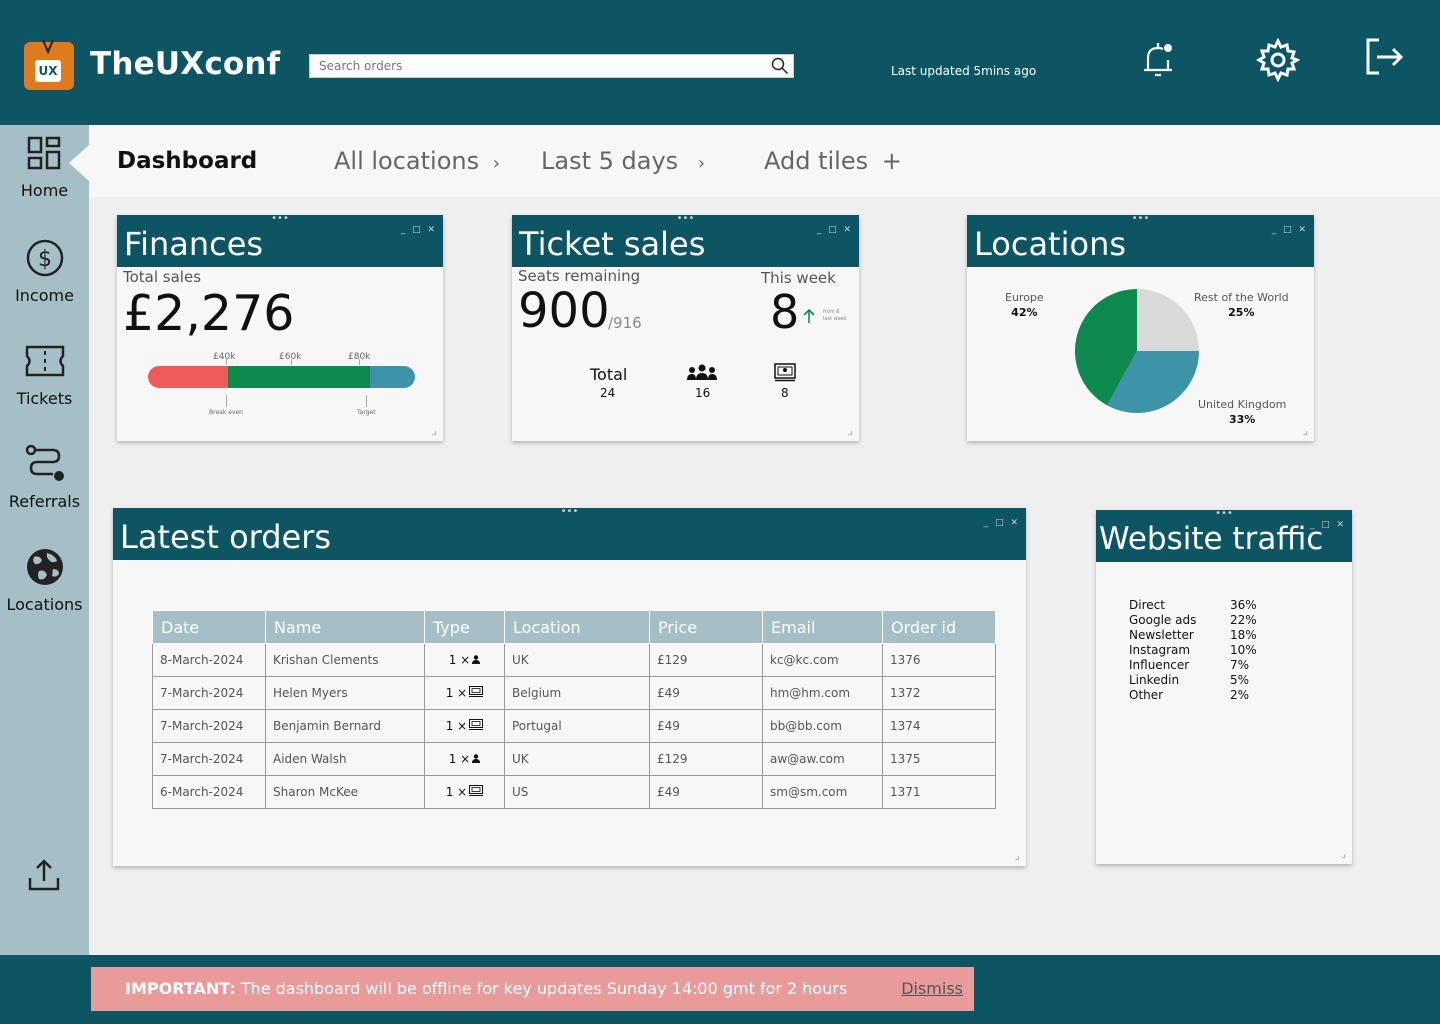 This screenshot has height=1024, width=1440. What do you see at coordinates (1278, 60) in the screenshot?
I see `gear-icon` at bounding box center [1278, 60].